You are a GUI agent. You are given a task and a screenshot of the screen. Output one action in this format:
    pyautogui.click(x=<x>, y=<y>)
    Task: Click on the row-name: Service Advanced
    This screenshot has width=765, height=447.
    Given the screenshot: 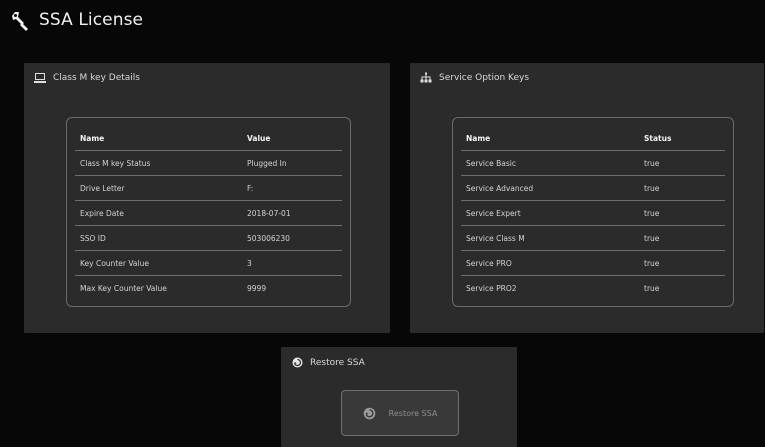 What is the action you would take?
    pyautogui.click(x=500, y=188)
    